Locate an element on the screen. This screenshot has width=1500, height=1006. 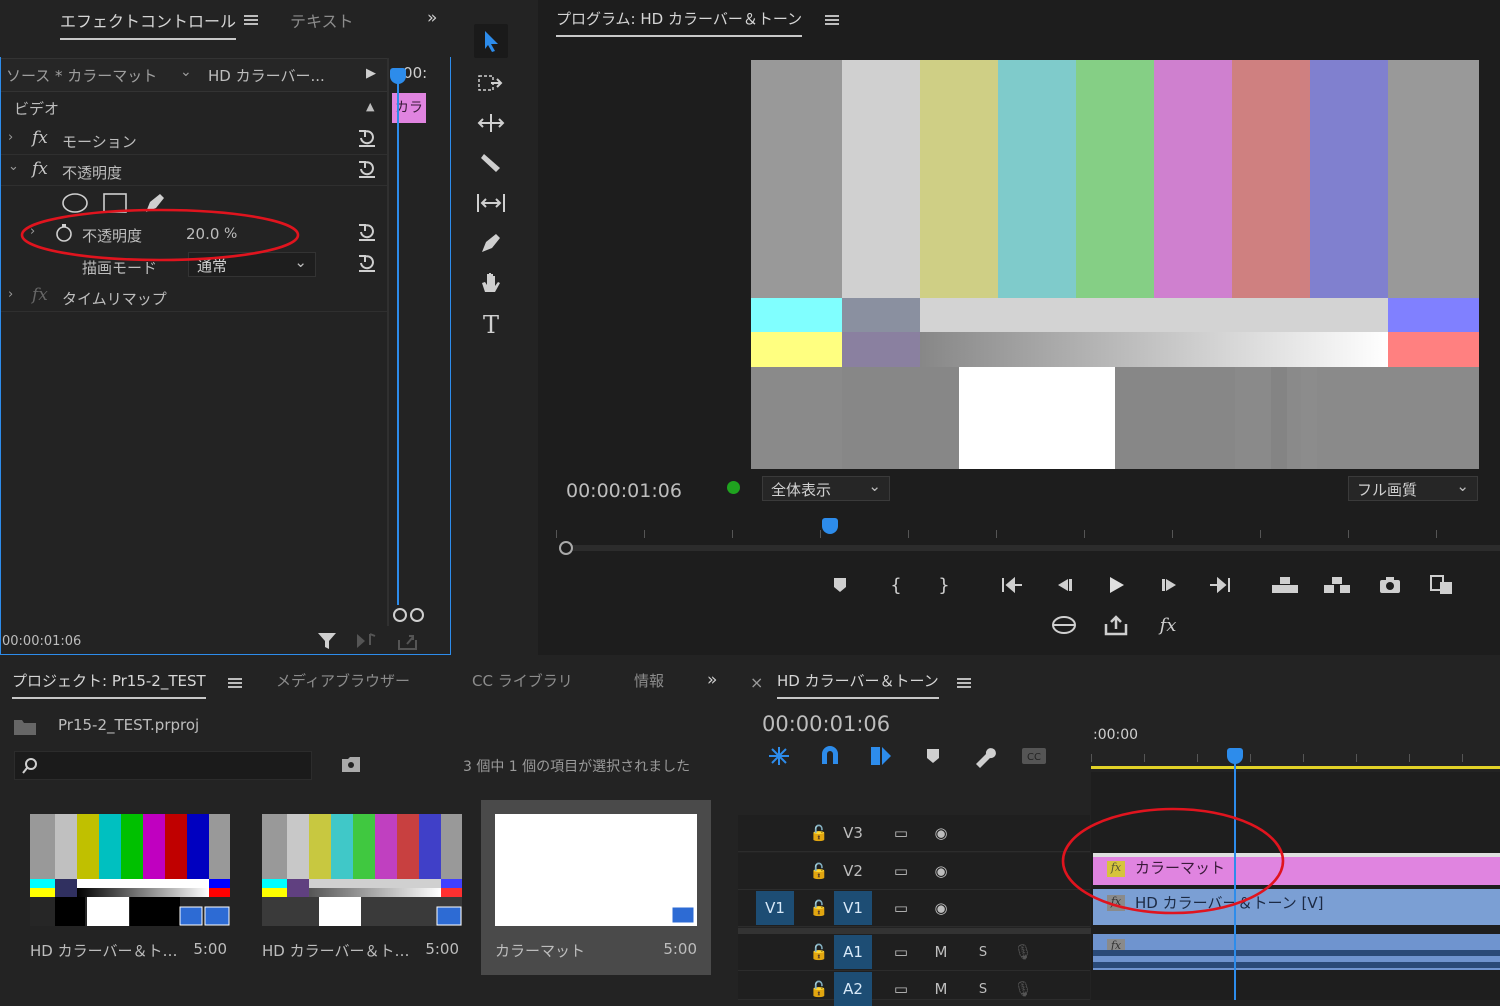
project-item: HD カラーバー＆ト… 5:00 is located at coordinates (360, 887).